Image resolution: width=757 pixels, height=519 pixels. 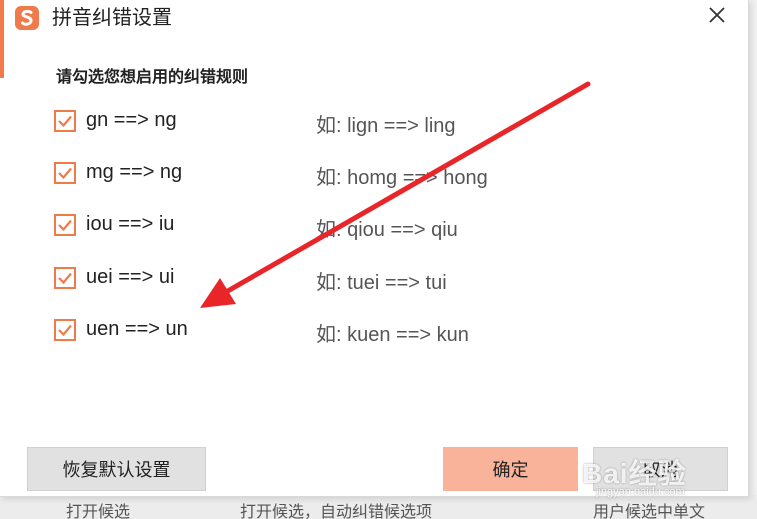 I want to click on close-icon, so click(x=717, y=15).